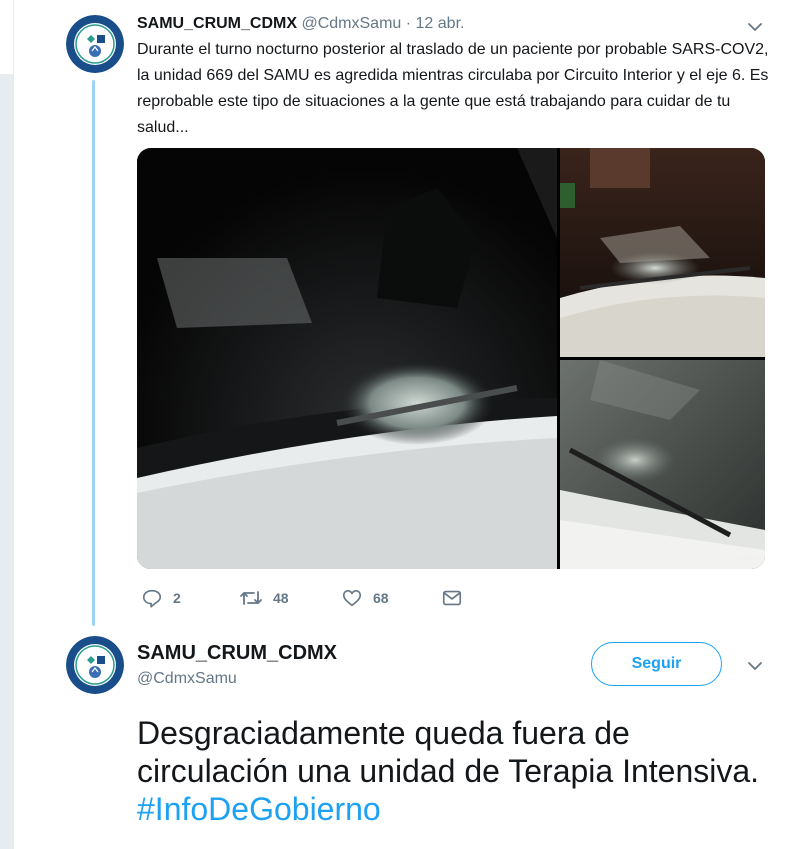 The image size is (812, 849). Describe the element at coordinates (662, 252) in the screenshot. I see `photo-cabin-damage` at that location.